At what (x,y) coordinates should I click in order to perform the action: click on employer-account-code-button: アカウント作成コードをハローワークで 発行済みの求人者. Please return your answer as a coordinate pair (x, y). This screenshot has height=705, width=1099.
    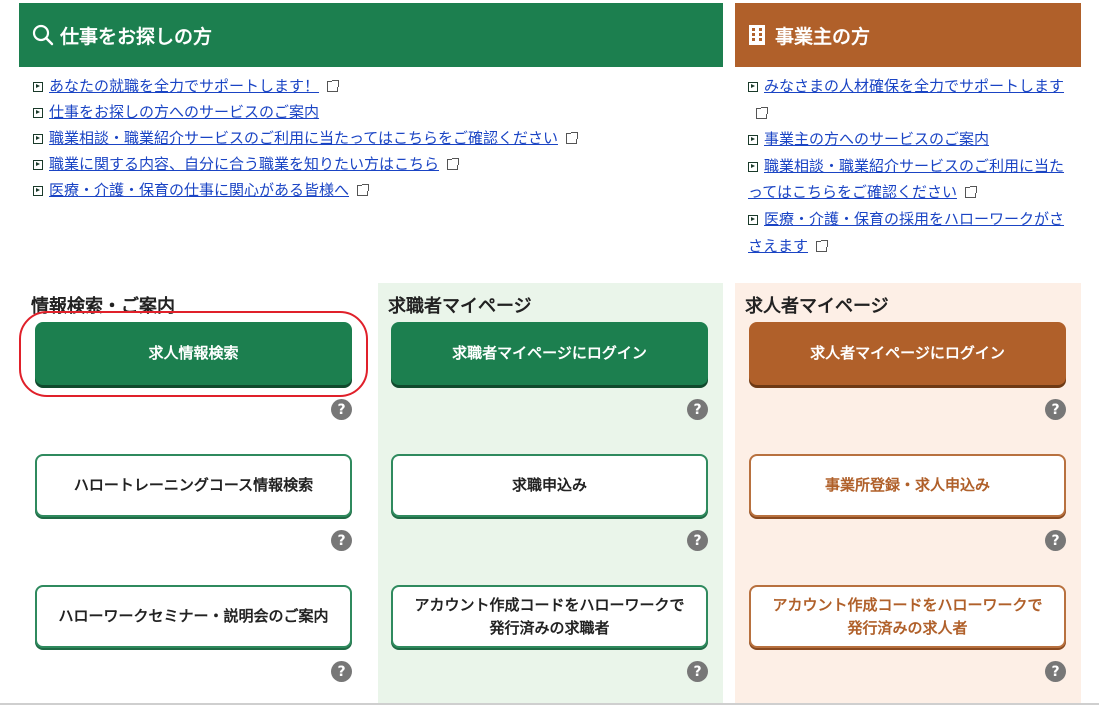
    Looking at the image, I should click on (907, 616).